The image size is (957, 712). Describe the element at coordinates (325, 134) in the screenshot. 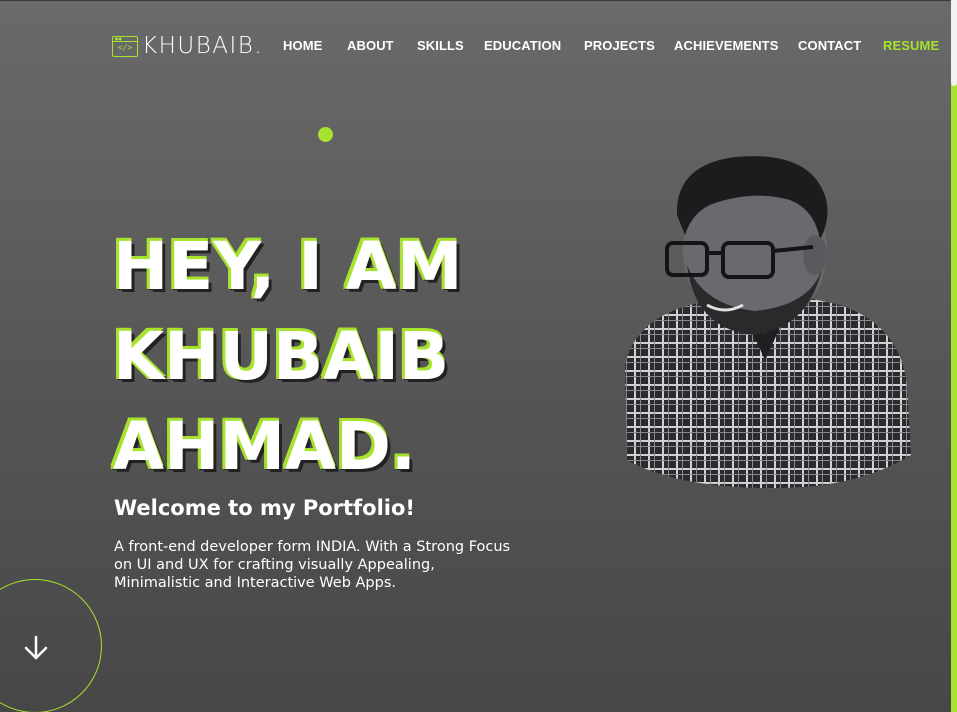

I see `decorative-dot` at that location.